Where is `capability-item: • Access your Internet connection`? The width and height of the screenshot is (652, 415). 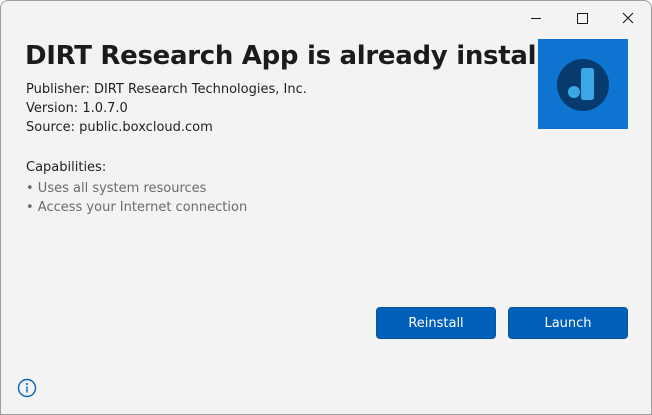
capability-item: • Access your Internet connection is located at coordinates (137, 207).